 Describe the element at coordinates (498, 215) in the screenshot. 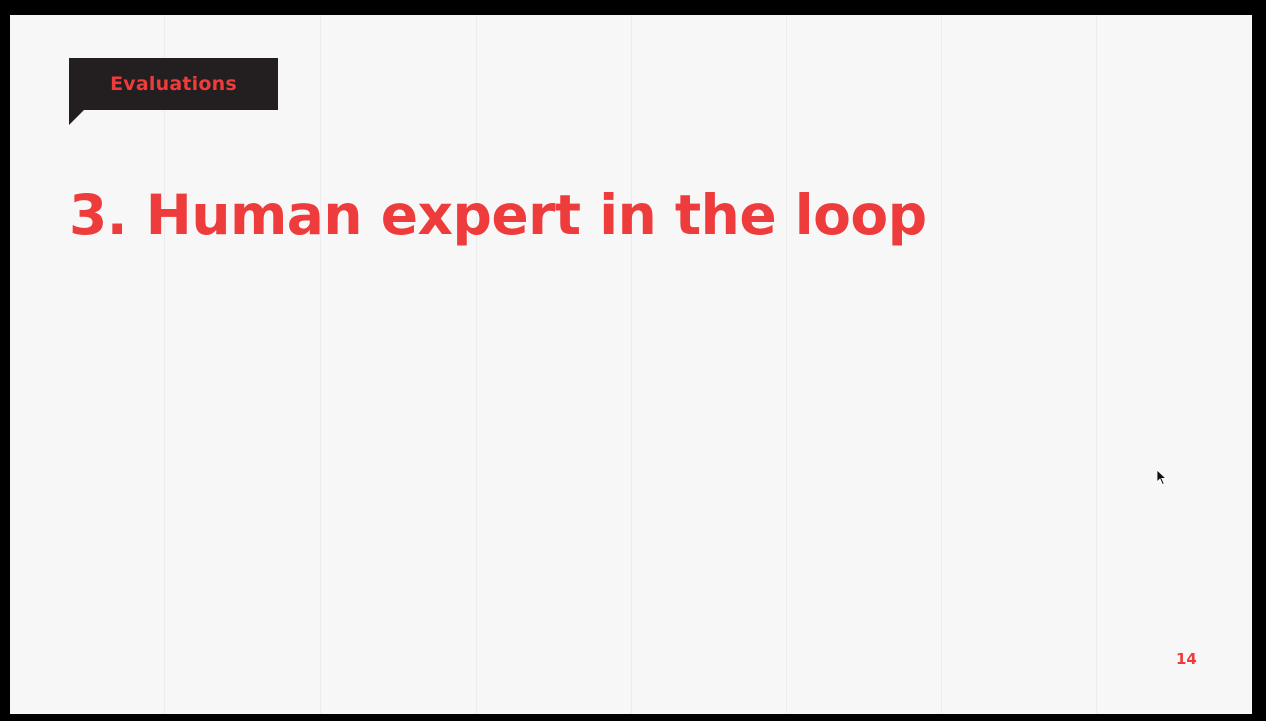

I see `slide-title: 3. Human expert in the loop` at that location.